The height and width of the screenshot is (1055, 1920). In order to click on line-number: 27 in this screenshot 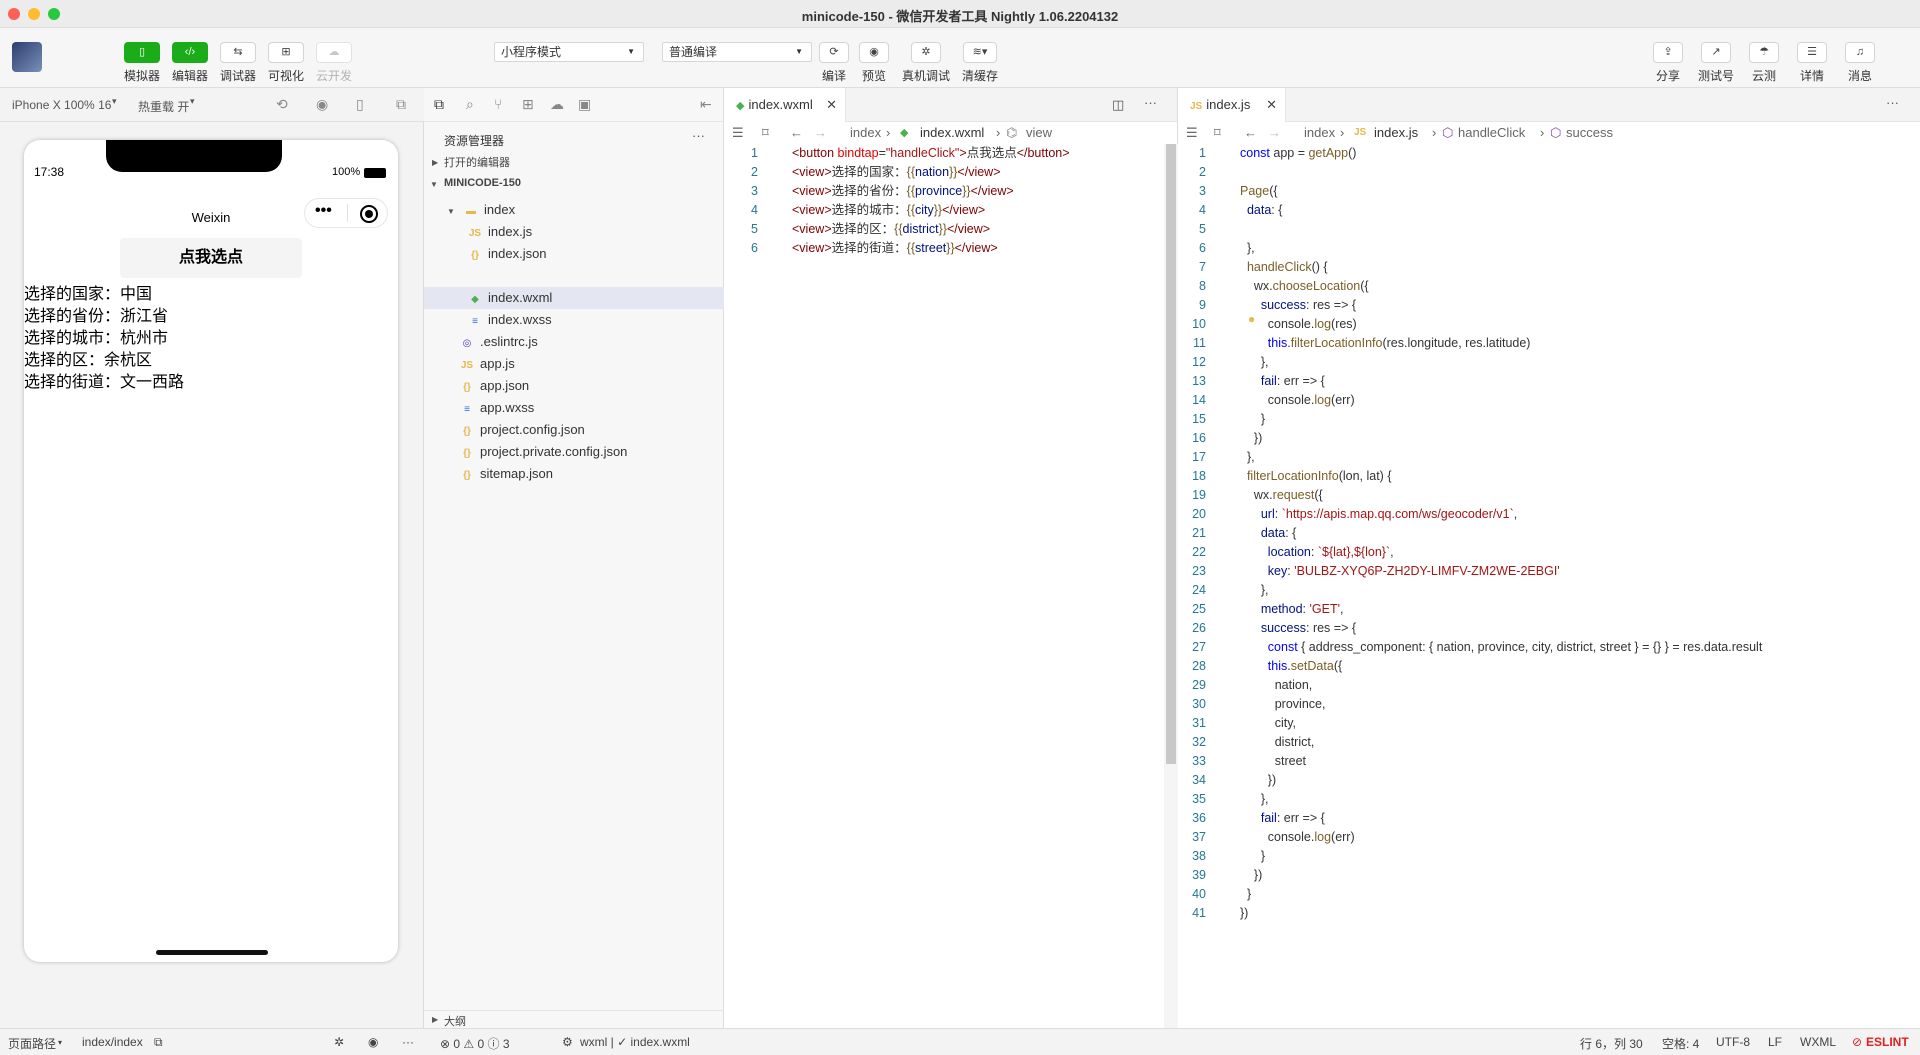, I will do `click(1199, 647)`.